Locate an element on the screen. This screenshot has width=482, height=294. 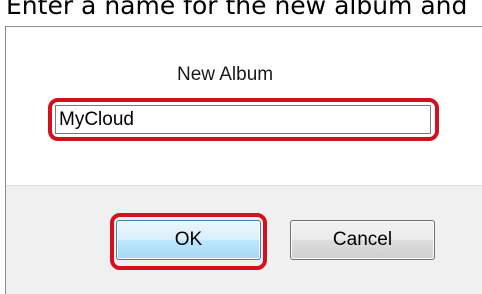
album-name-input is located at coordinates (243, 119).